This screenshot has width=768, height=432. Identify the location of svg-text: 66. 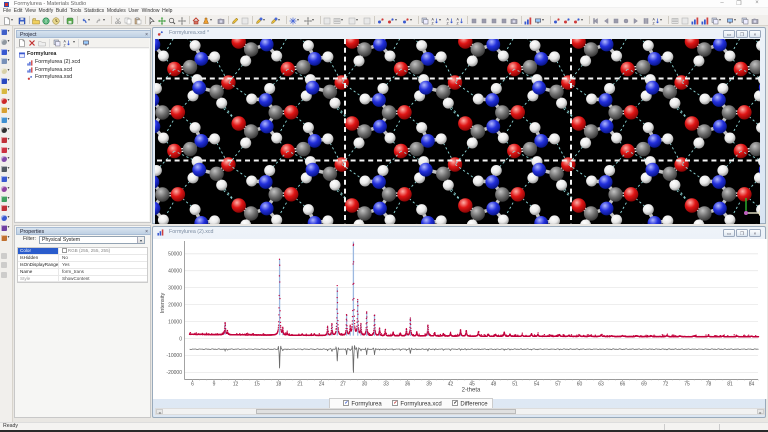
(623, 385).